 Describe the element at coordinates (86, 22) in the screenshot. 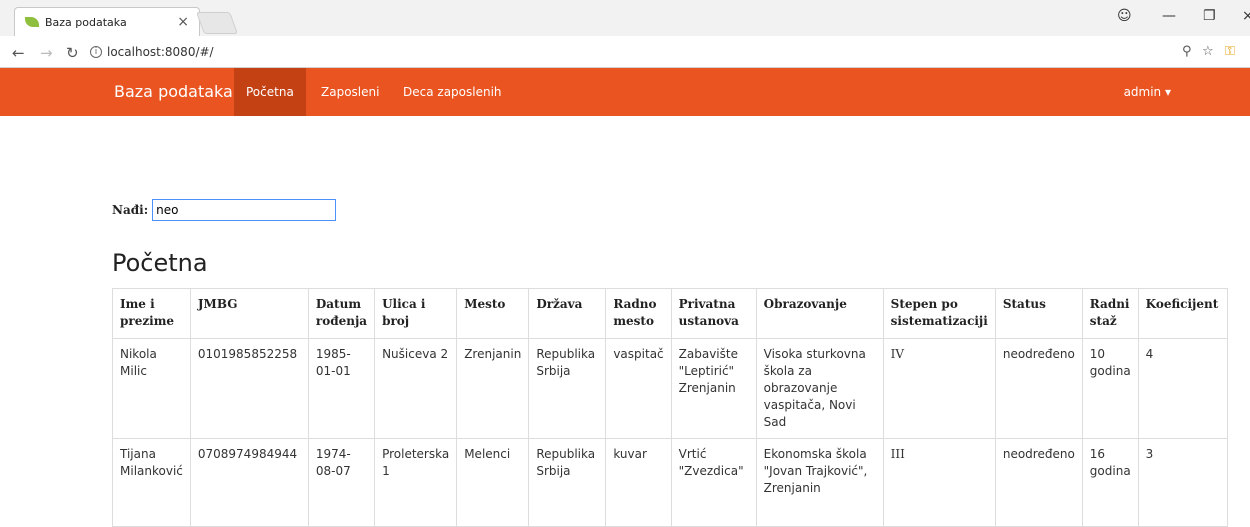

I see `tab-title: Baza podataka` at that location.